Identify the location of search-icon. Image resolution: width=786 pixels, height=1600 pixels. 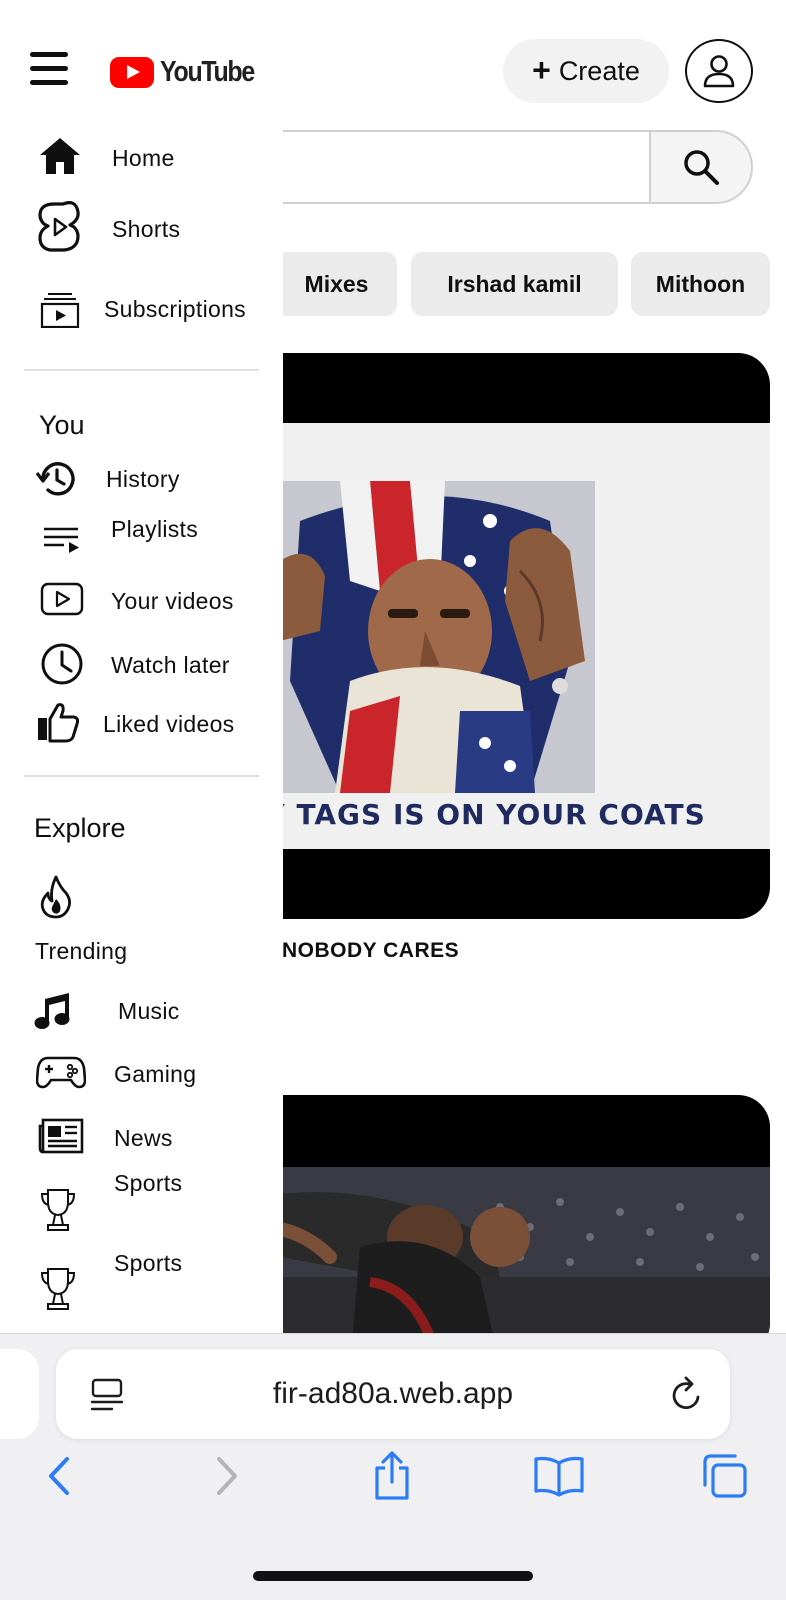
(701, 167).